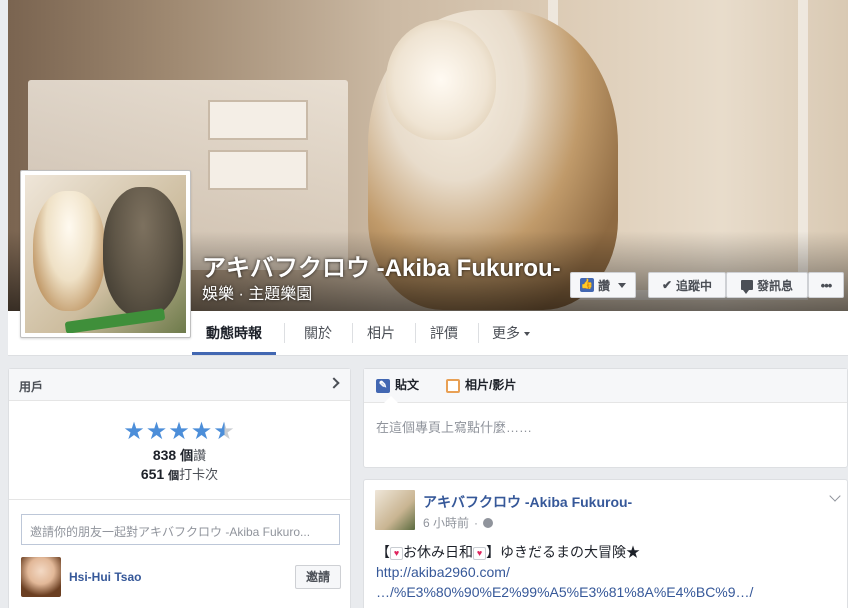 The width and height of the screenshot is (848, 608). I want to click on checkins-unit-small: 個, so click(174, 476).